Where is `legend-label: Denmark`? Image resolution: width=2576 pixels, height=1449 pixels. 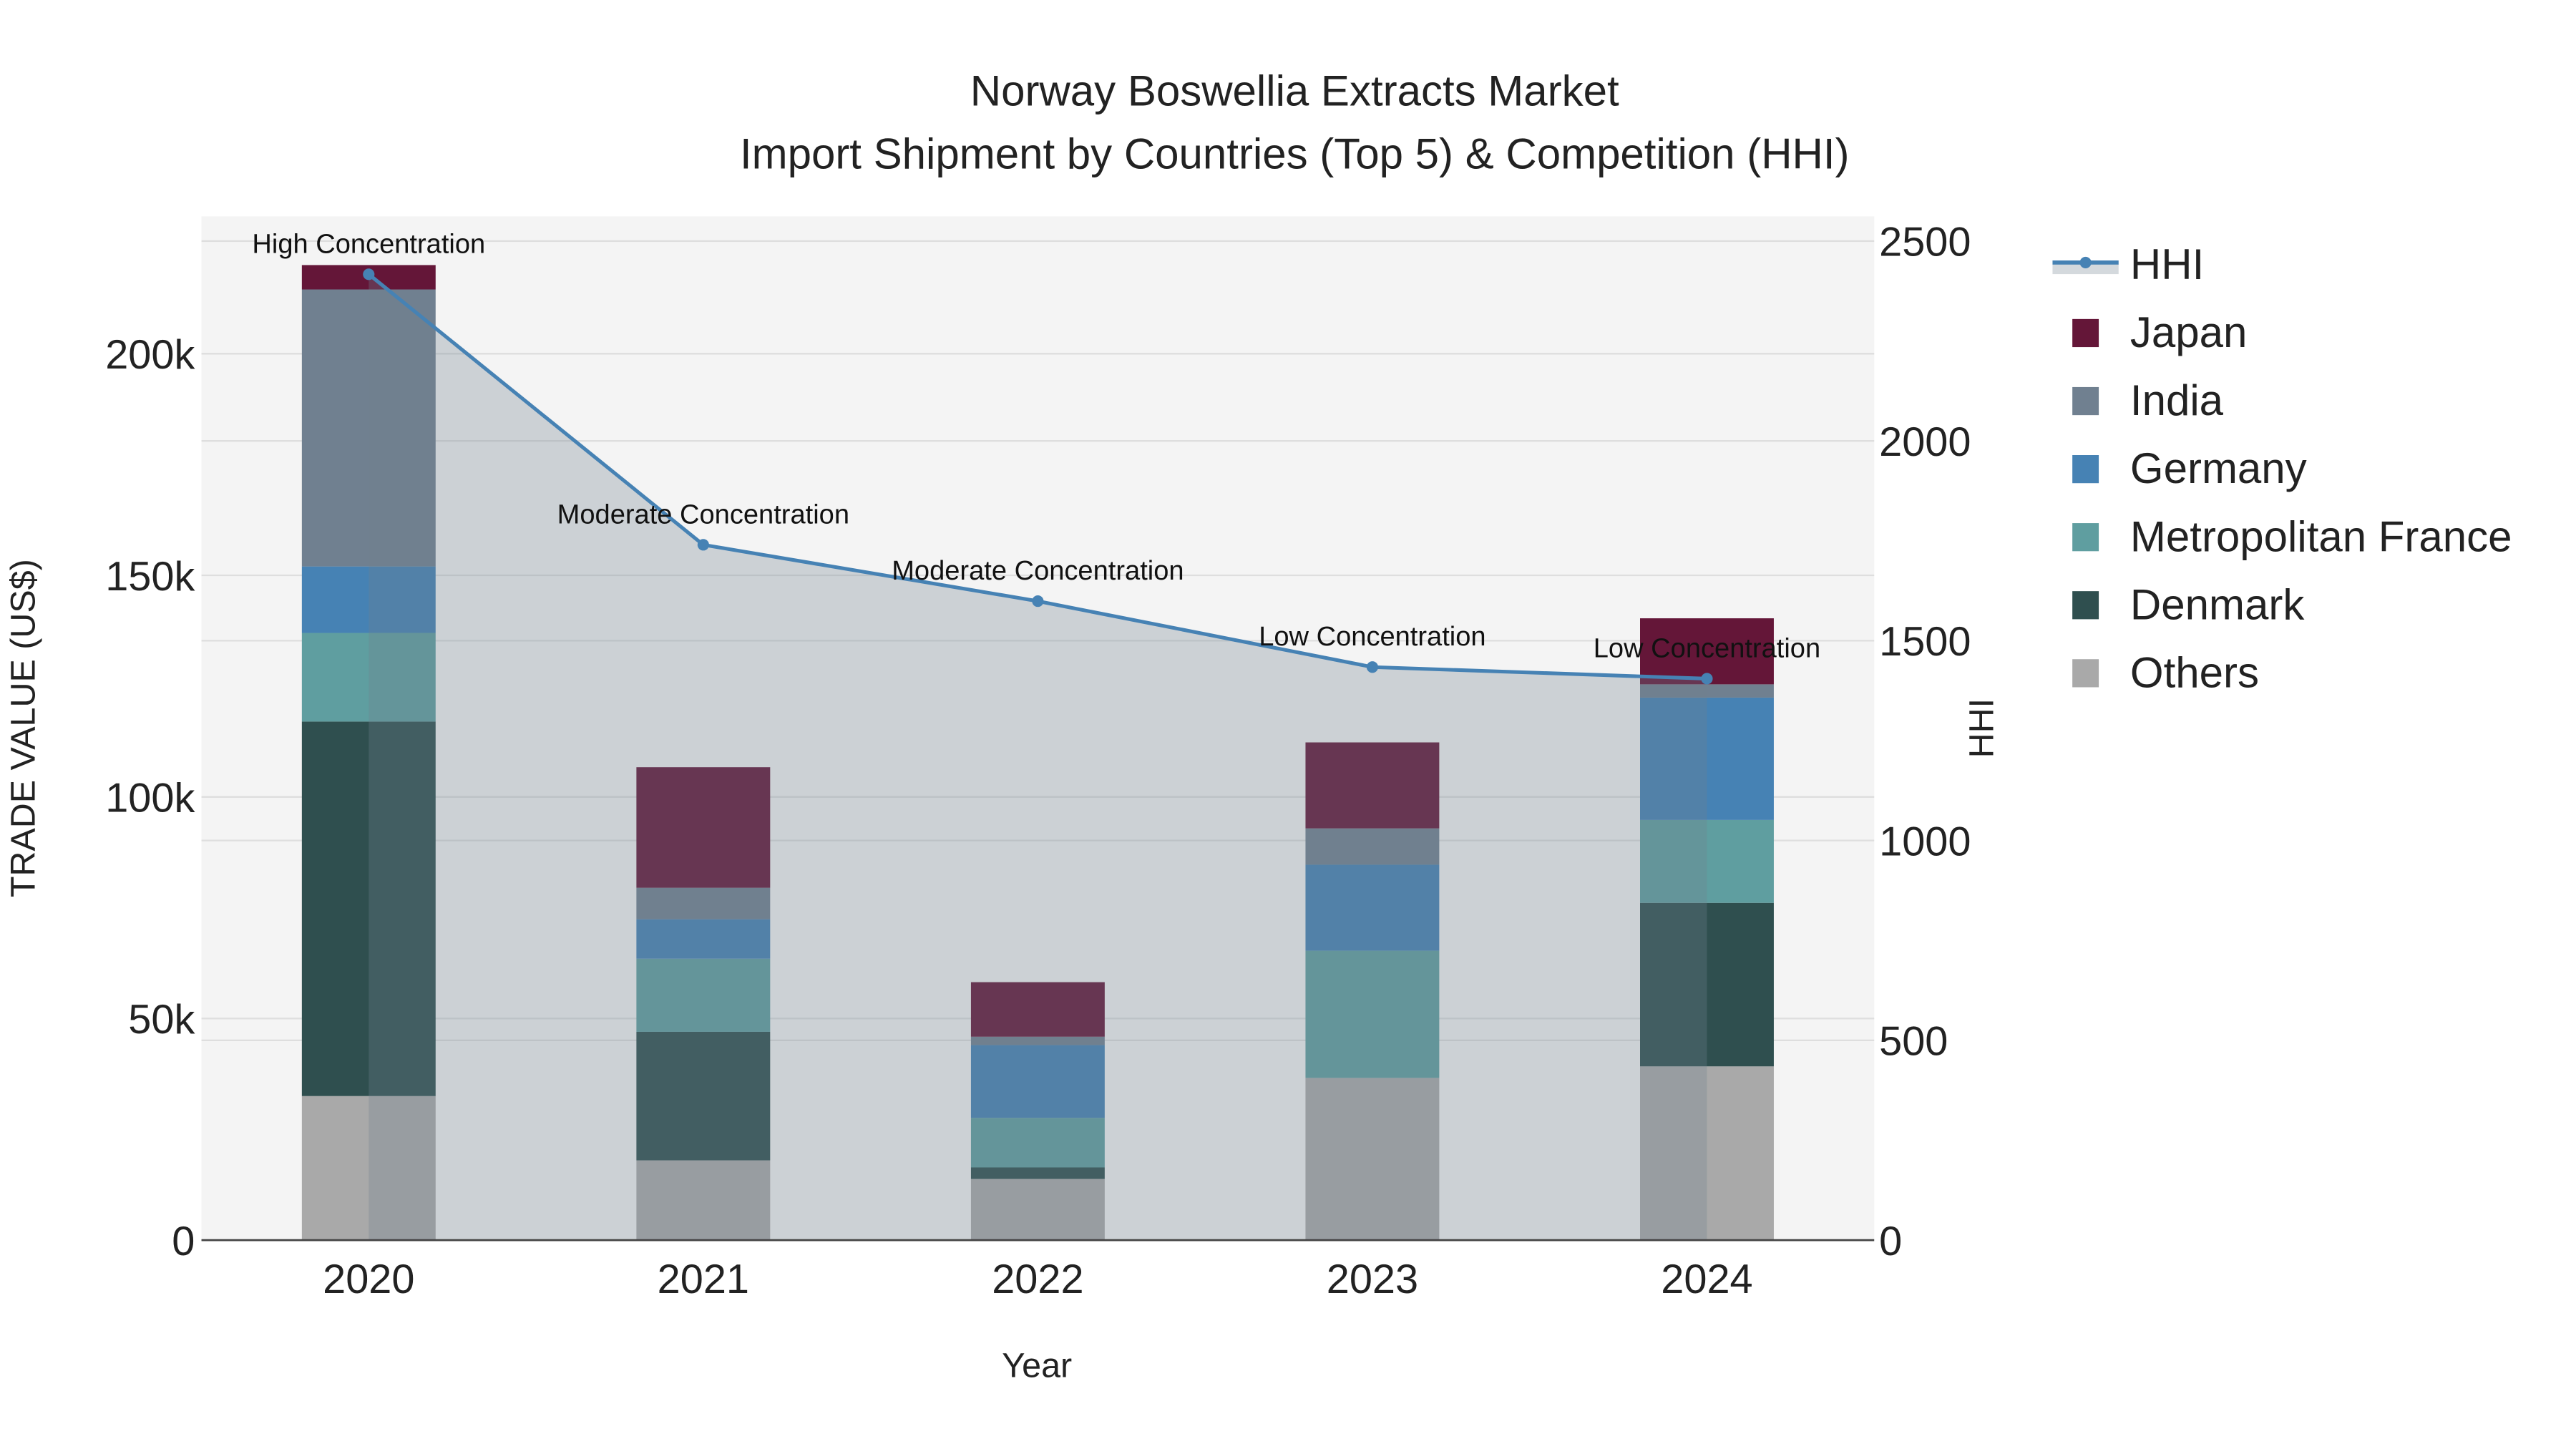 legend-label: Denmark is located at coordinates (2217, 604).